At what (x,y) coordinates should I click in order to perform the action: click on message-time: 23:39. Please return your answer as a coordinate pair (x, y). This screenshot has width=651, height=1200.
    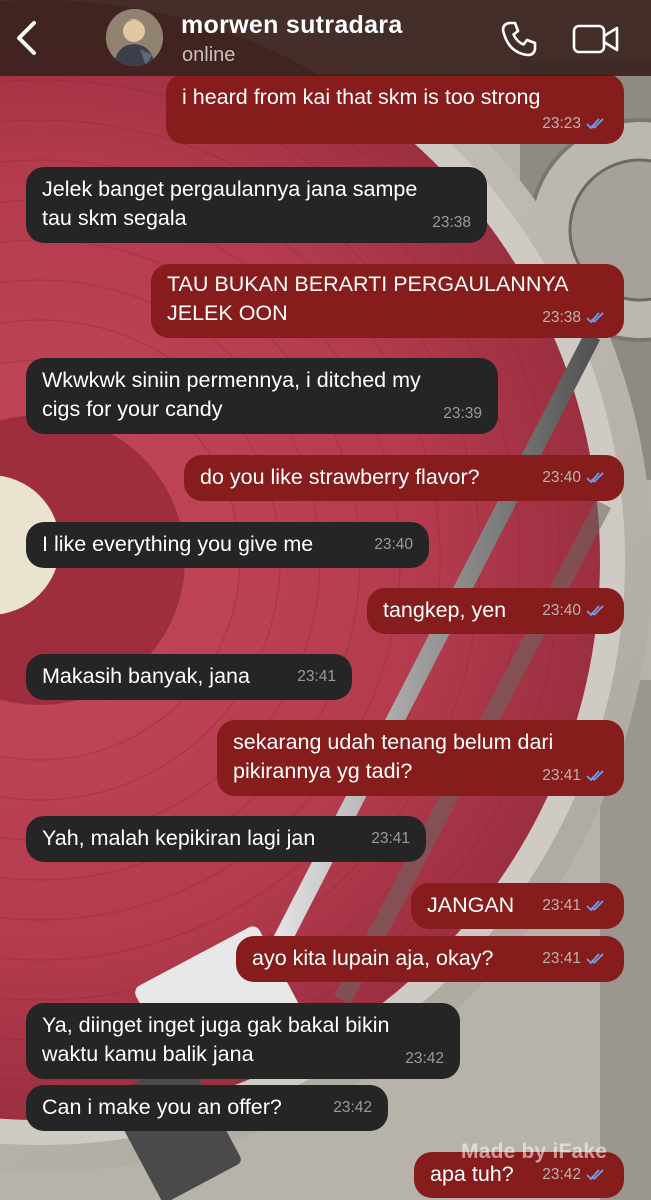
    Looking at the image, I should click on (462, 413).